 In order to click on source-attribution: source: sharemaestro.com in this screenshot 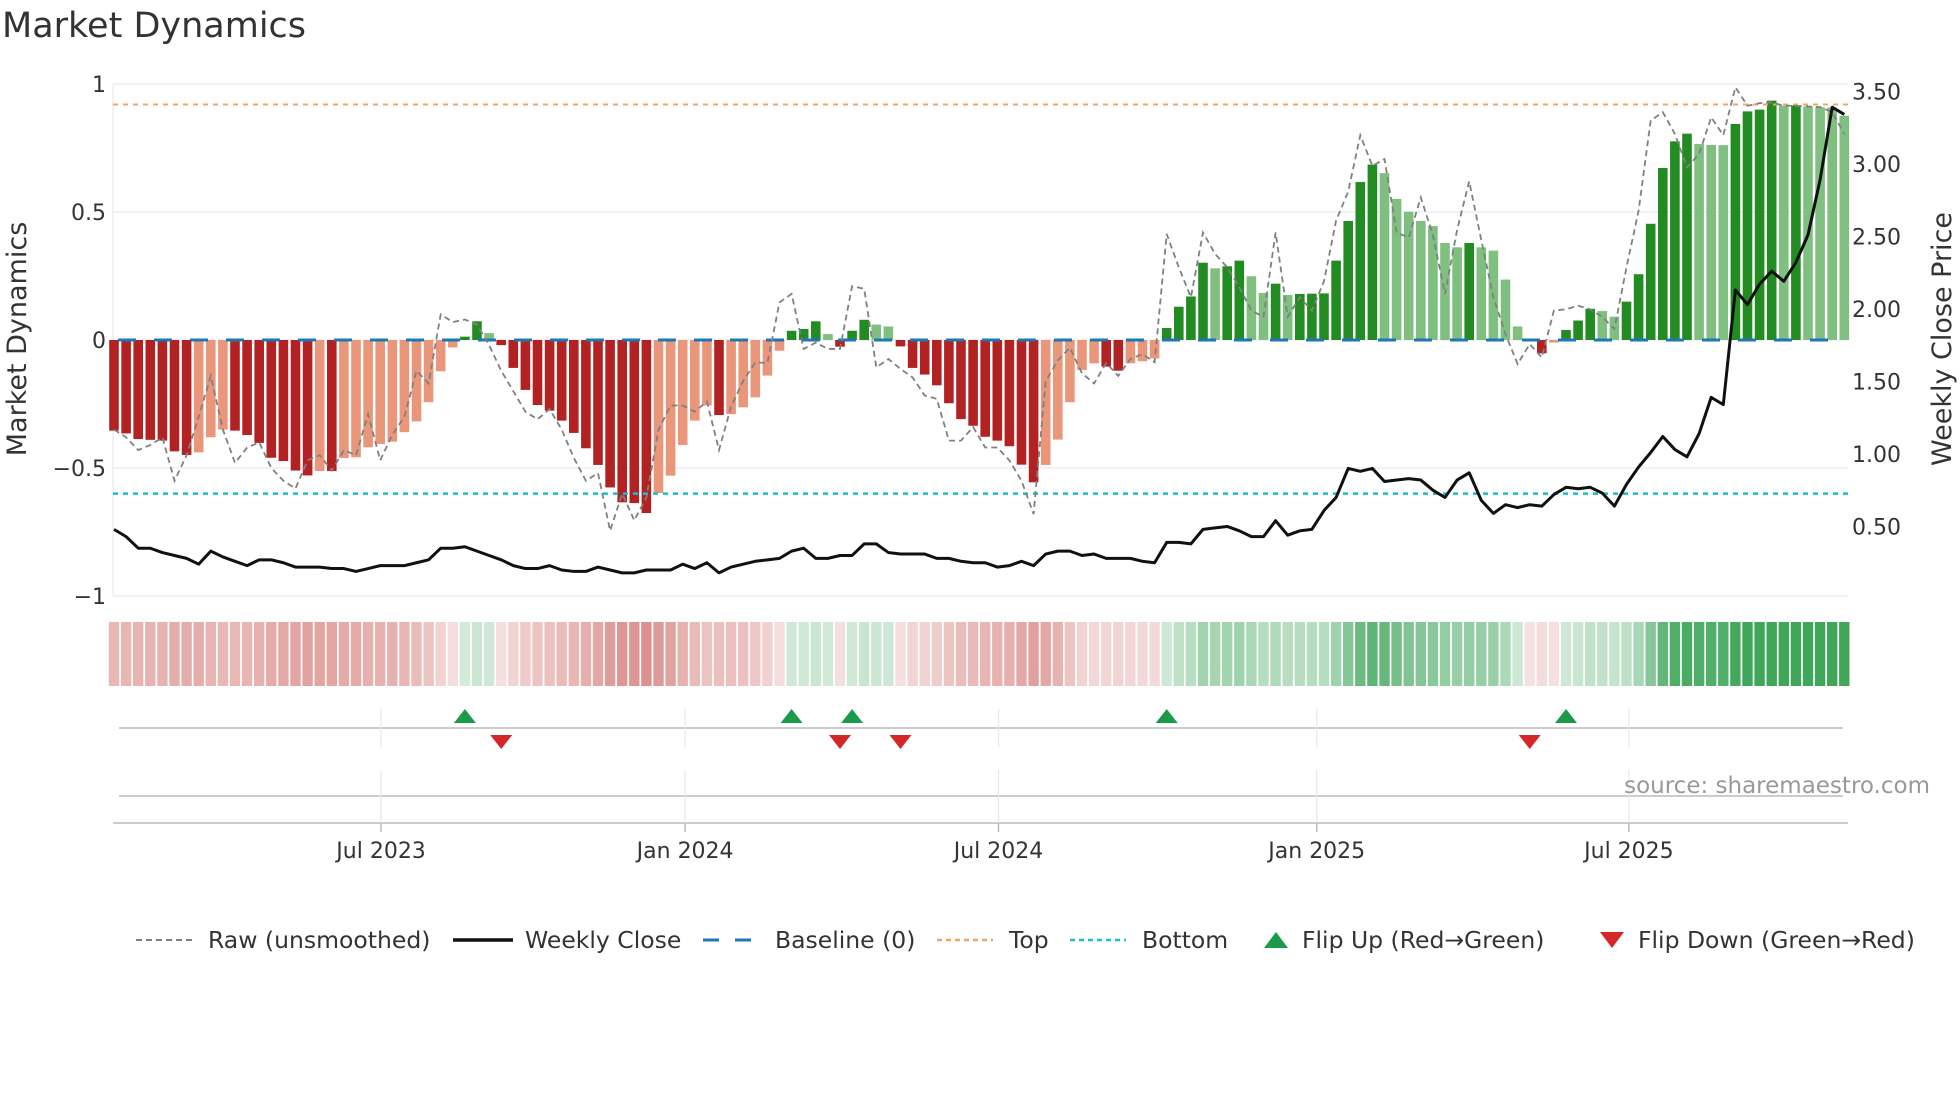, I will do `click(1777, 786)`.